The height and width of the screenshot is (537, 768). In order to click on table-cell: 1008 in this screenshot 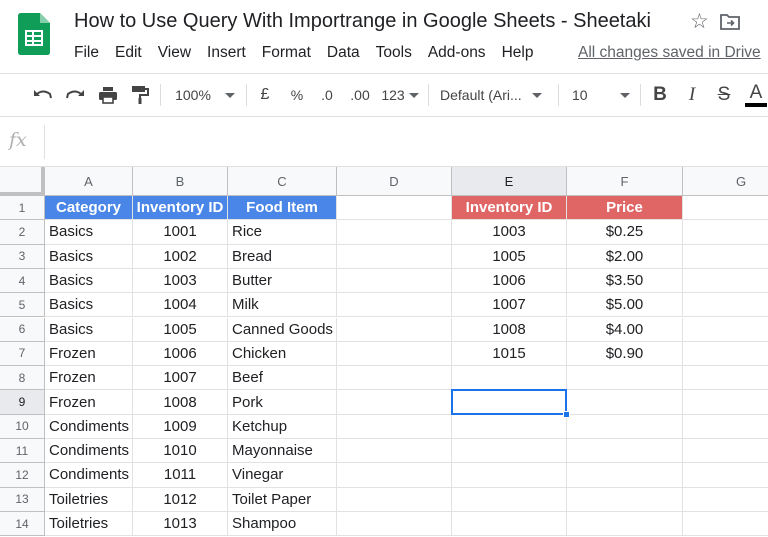, I will do `click(509, 329)`.